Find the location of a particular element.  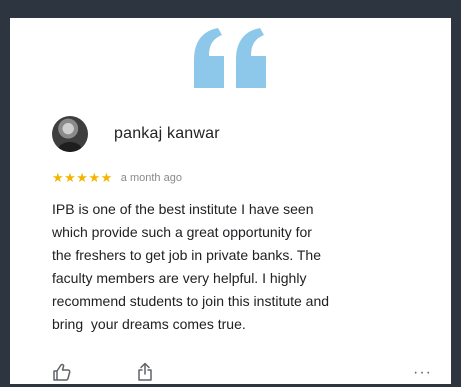

star-rating: ★★★★★ is located at coordinates (82, 177).